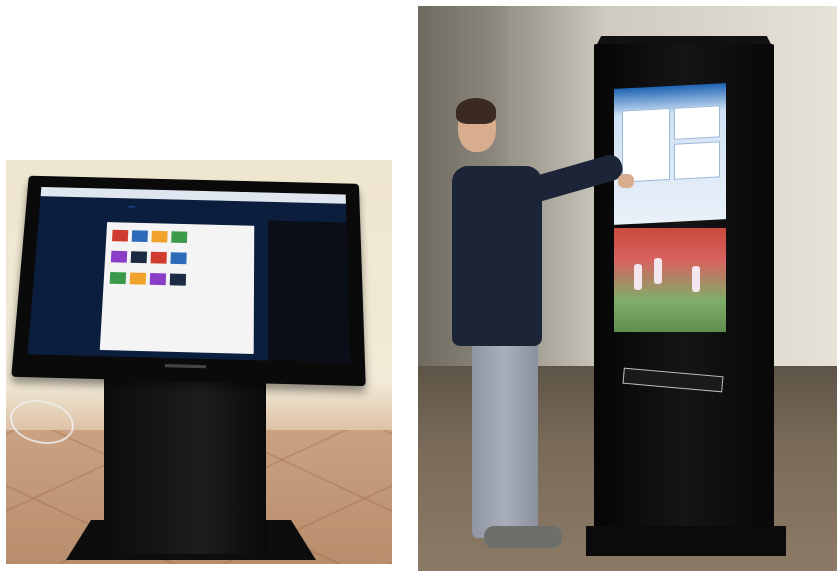 The height and width of the screenshot is (571, 837). Describe the element at coordinates (309, 291) in the screenshot. I see `dark-side-panel` at that location.